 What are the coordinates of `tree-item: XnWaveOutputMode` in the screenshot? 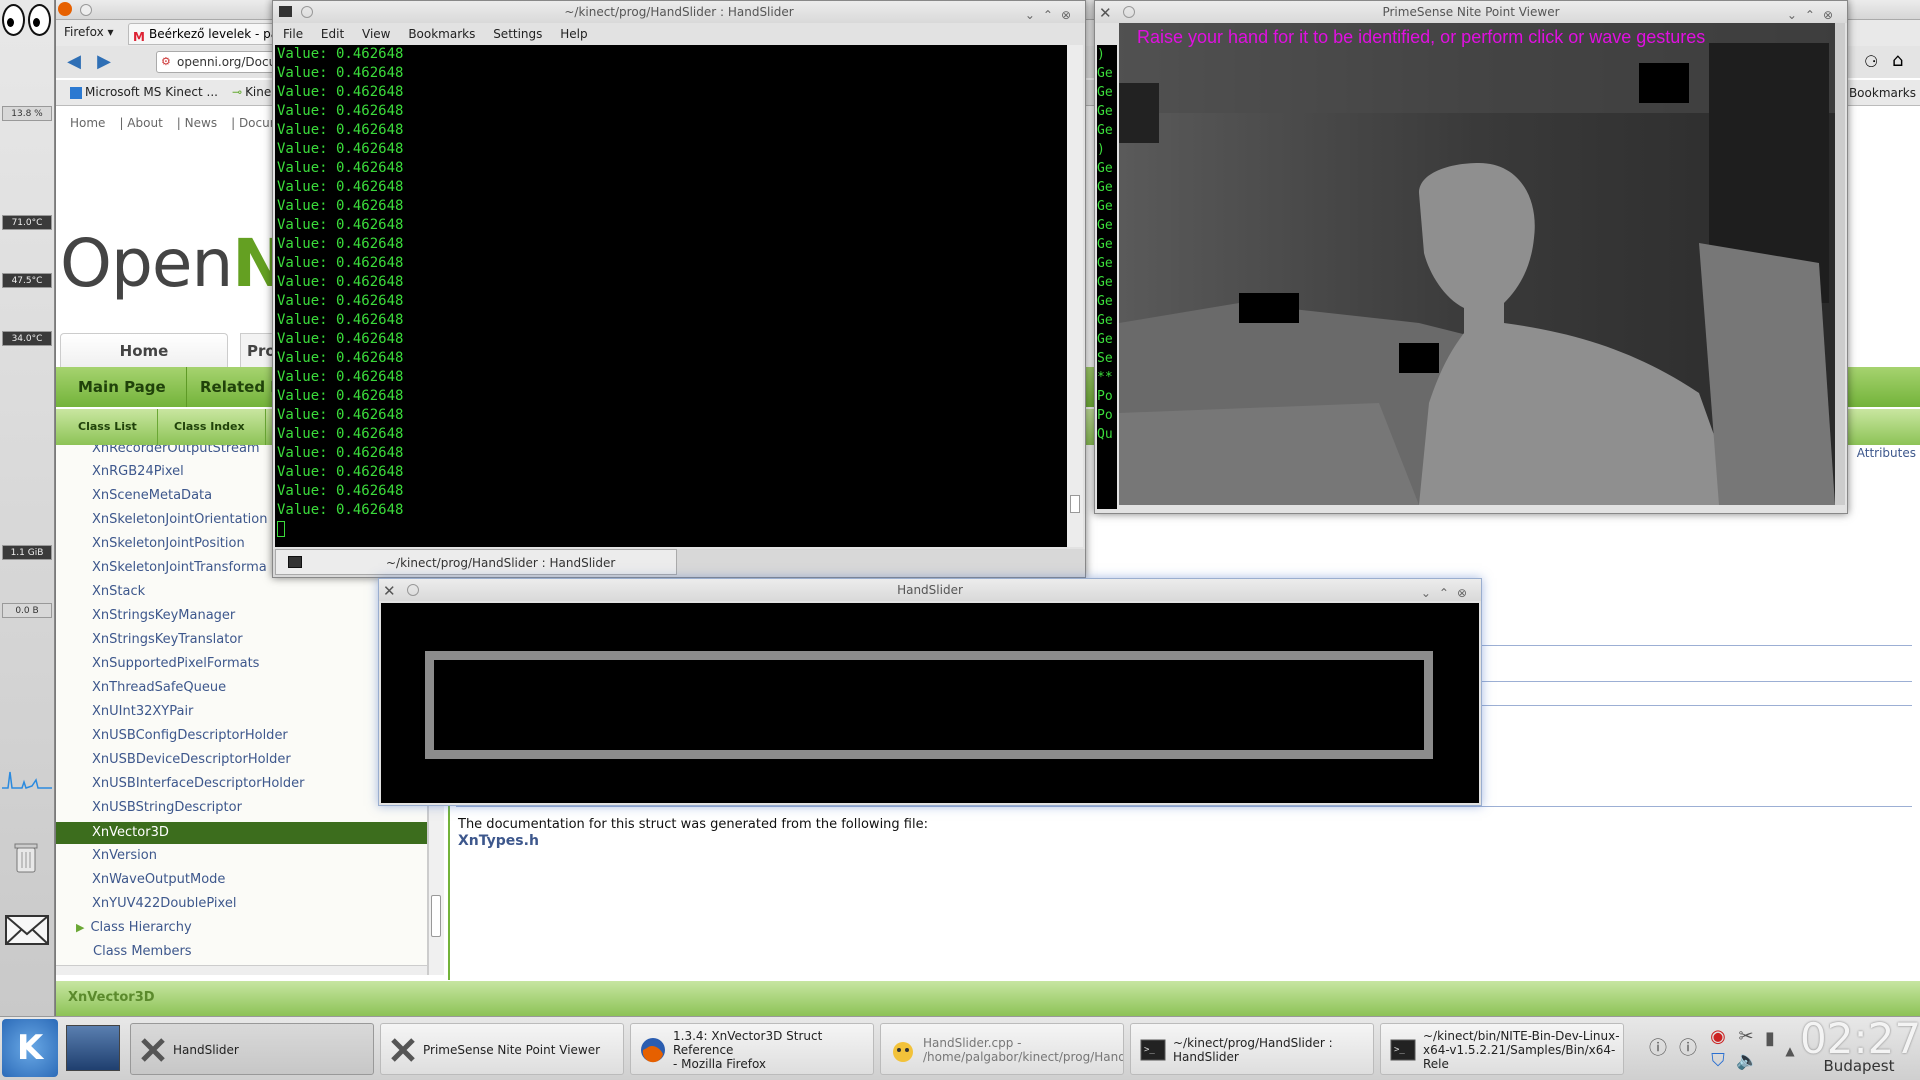 It's located at (158, 879).